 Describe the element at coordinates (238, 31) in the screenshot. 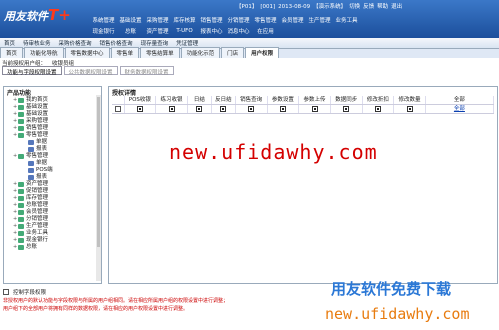

I see `menu-item: 消息中心` at that location.